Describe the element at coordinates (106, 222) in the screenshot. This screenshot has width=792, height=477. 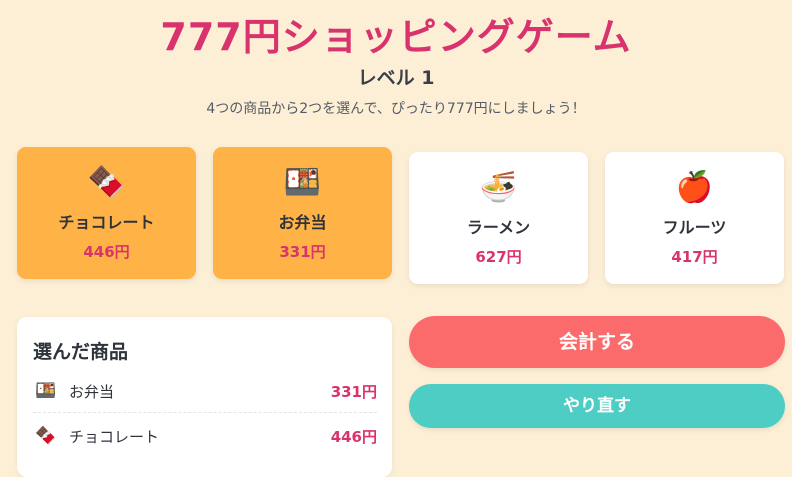
I see `product-name: チョコレート` at that location.